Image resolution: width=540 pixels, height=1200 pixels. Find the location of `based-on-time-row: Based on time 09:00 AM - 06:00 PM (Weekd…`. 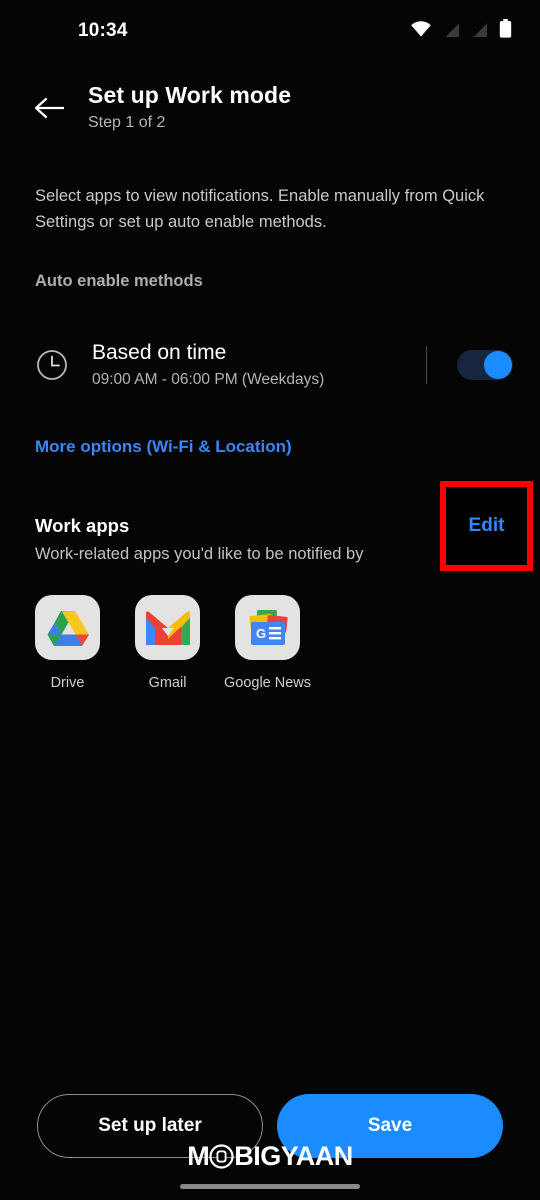

based-on-time-row: Based on time 09:00 AM - 06:00 PM (Weekd… is located at coordinates (270, 365).